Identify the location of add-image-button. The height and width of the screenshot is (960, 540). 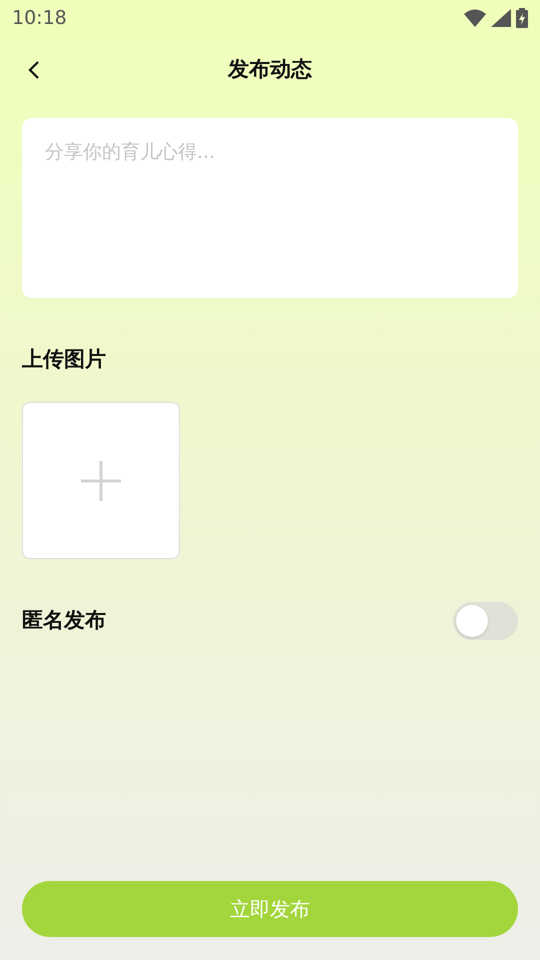
(101, 480).